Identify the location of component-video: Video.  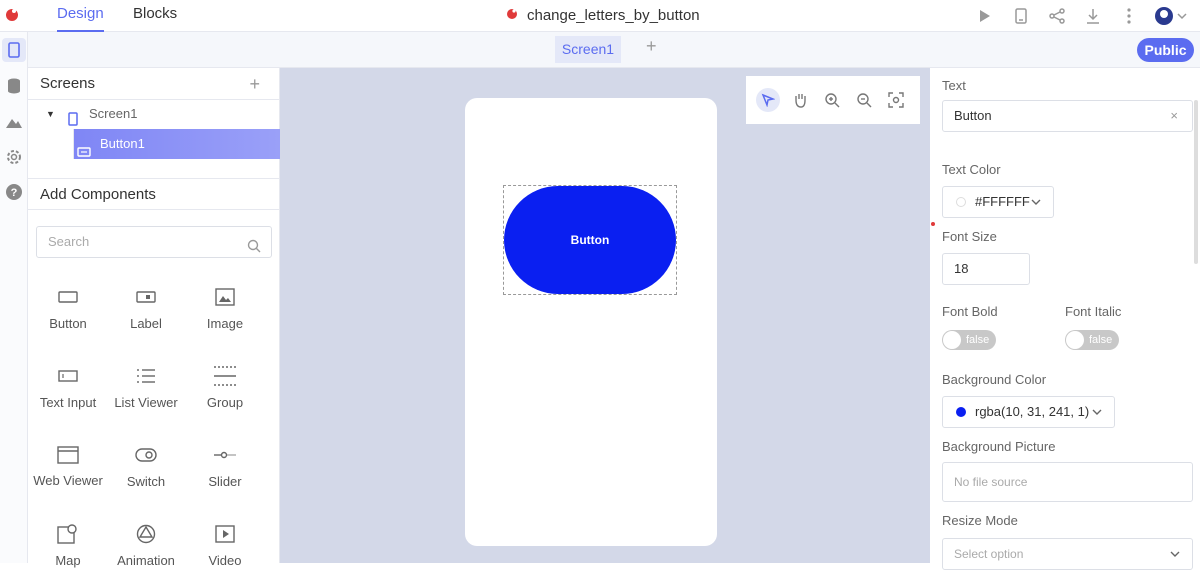
(225, 544).